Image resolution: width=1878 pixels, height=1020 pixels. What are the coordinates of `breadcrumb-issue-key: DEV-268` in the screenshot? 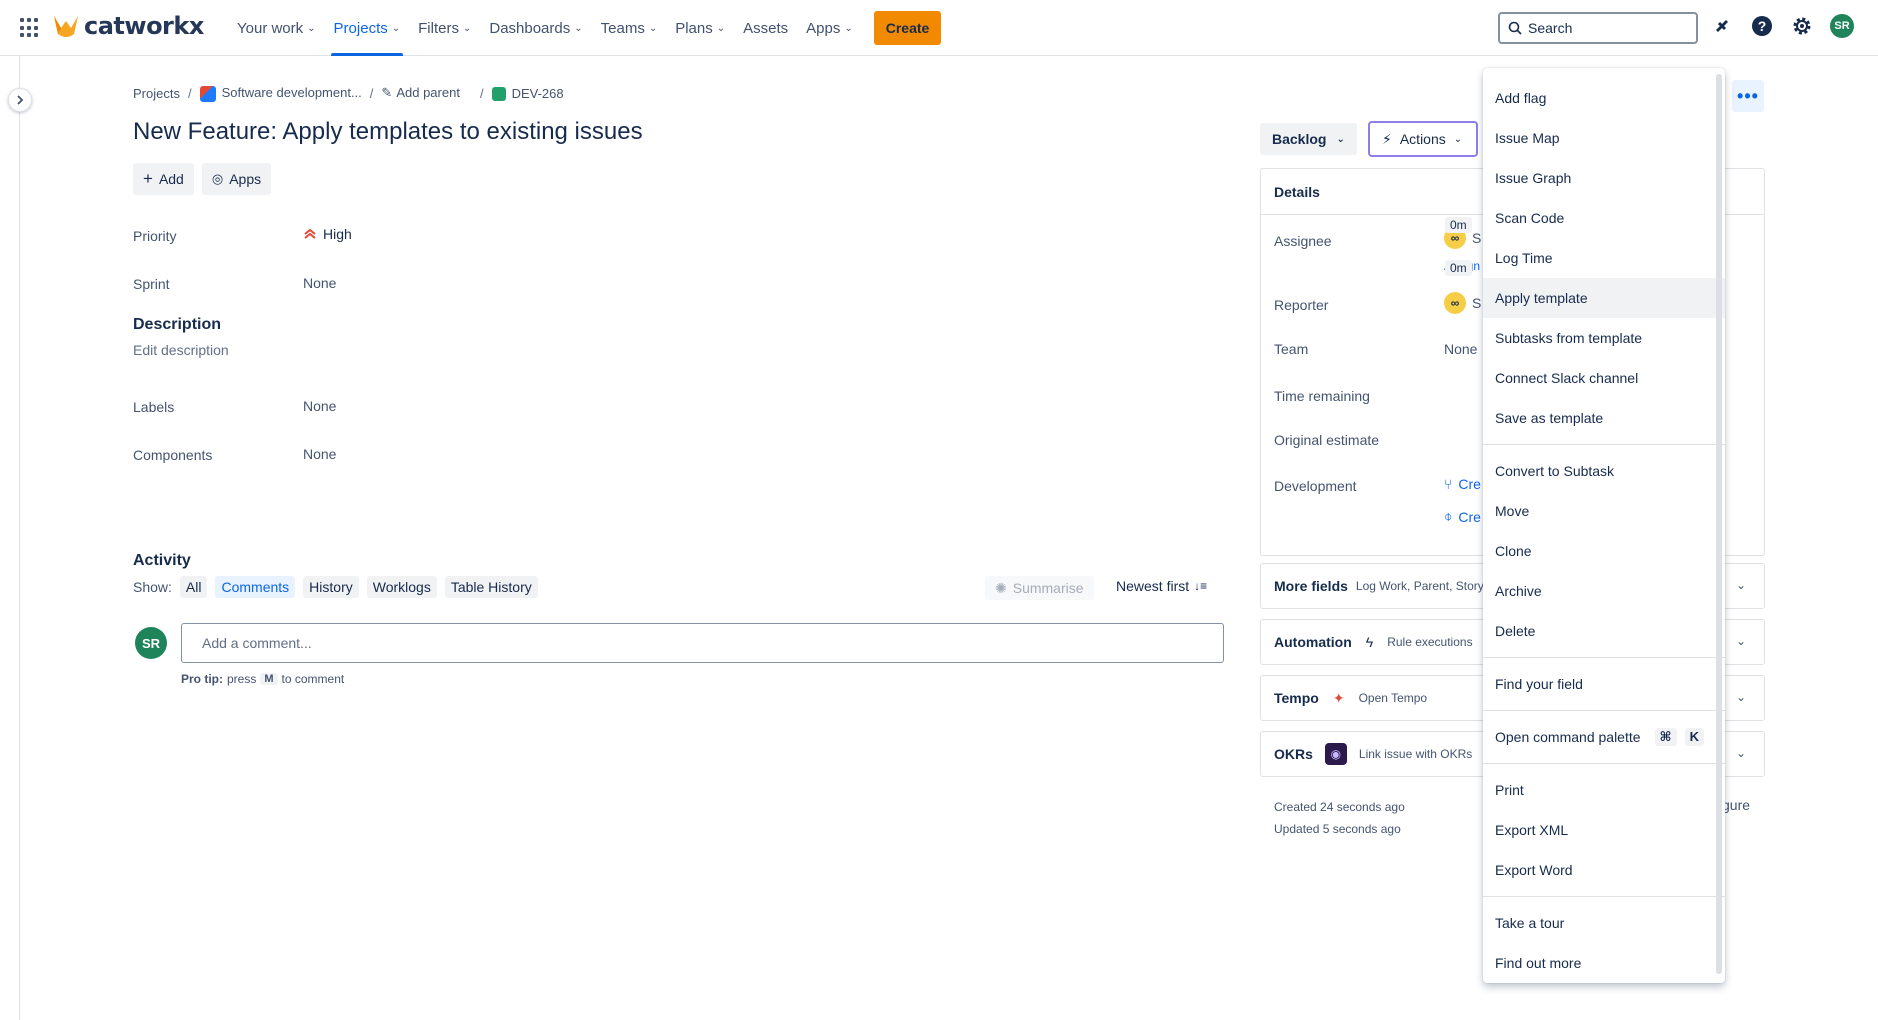 It's located at (527, 94).